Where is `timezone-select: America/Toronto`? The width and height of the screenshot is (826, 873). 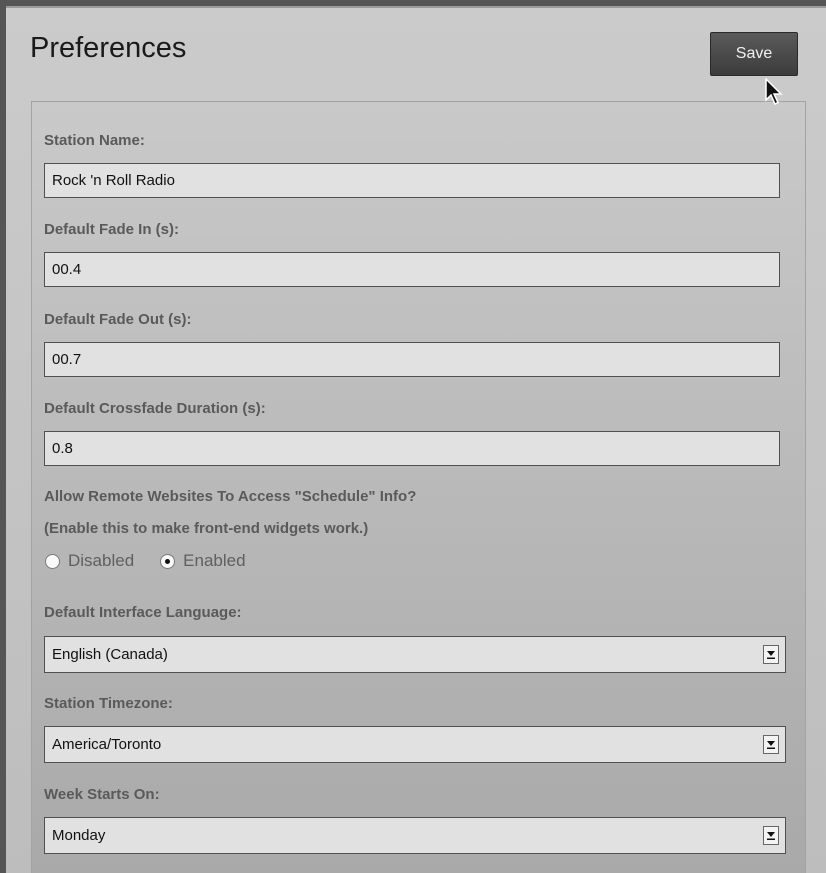
timezone-select: America/Toronto is located at coordinates (415, 744).